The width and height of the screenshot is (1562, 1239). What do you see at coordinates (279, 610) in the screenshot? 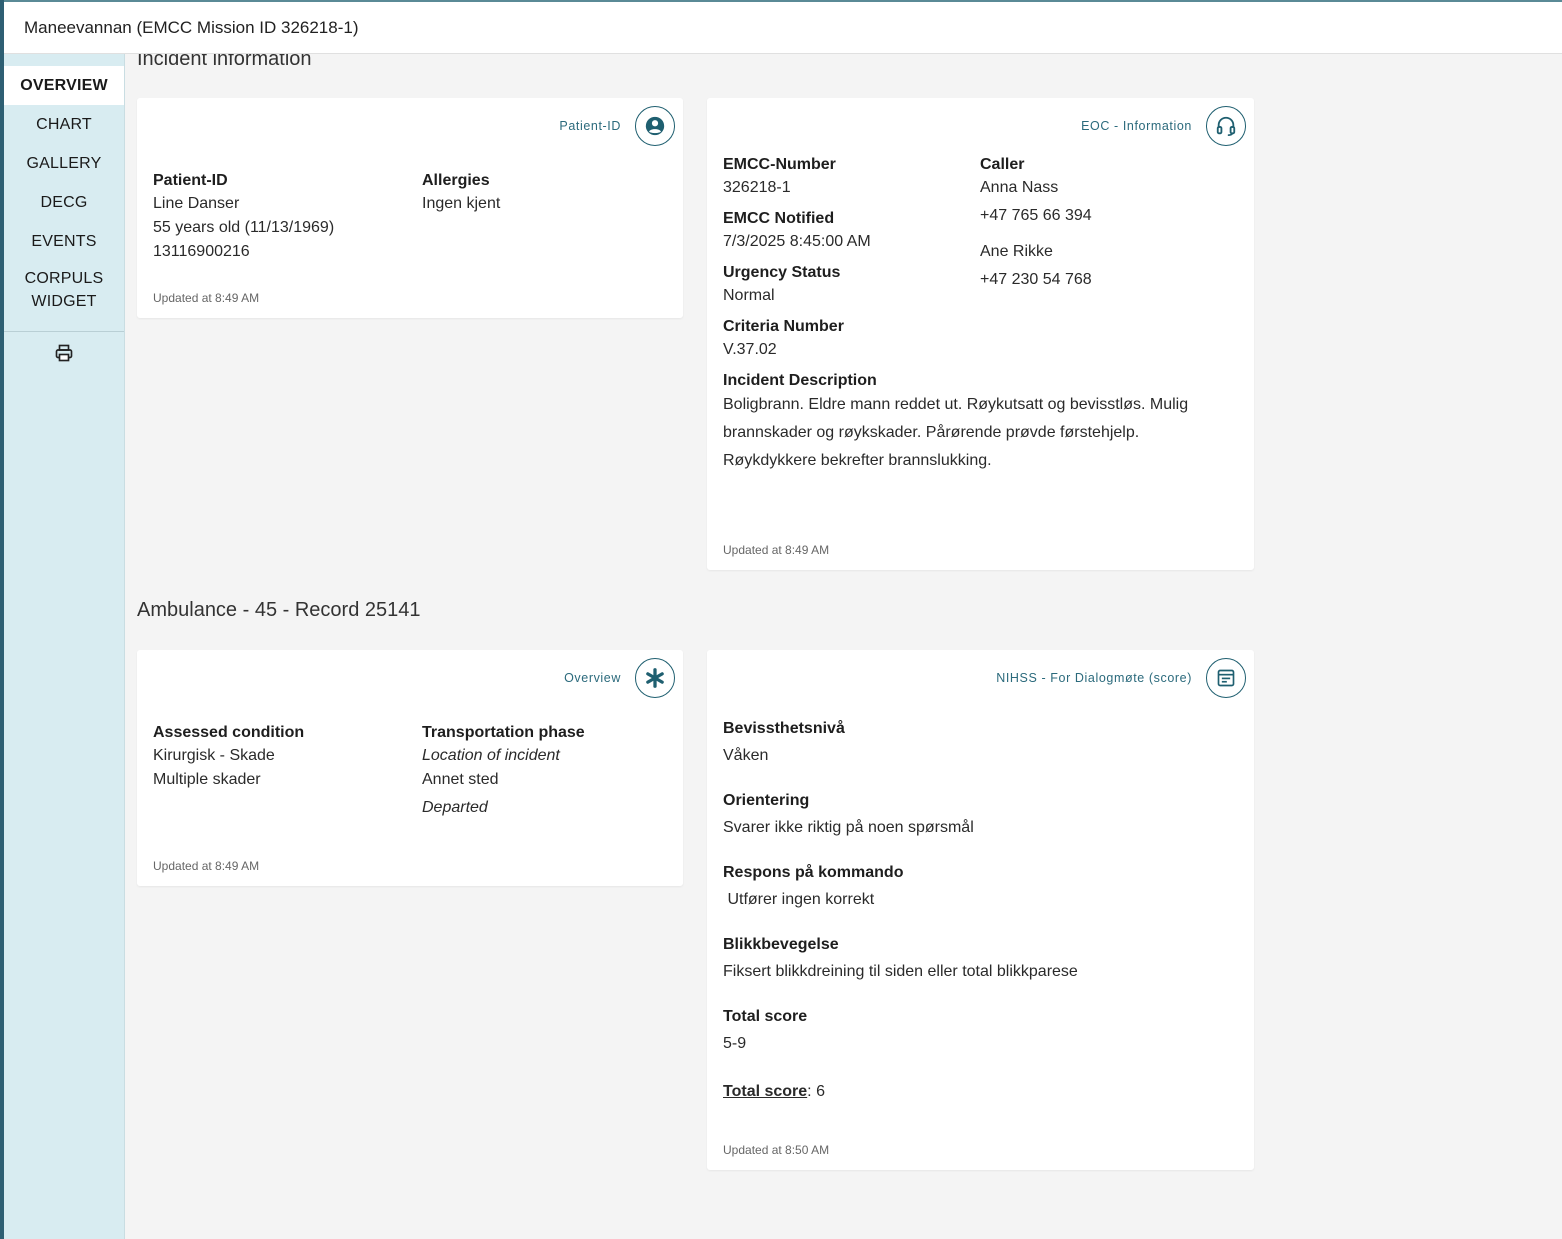
I see `ambulance-section-title: Ambulance - 45 - Record 25141` at bounding box center [279, 610].